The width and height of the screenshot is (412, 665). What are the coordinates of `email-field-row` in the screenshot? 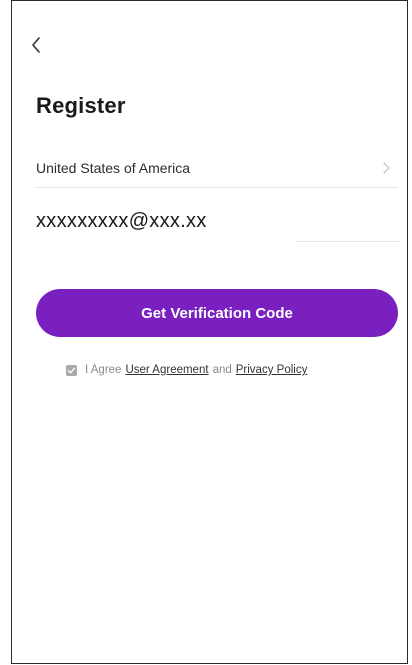 It's located at (218, 221).